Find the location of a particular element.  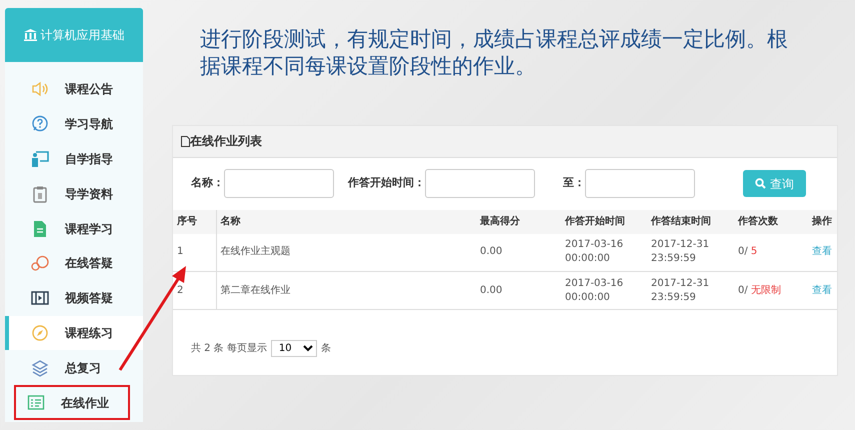

film-icon is located at coordinates (40, 298).